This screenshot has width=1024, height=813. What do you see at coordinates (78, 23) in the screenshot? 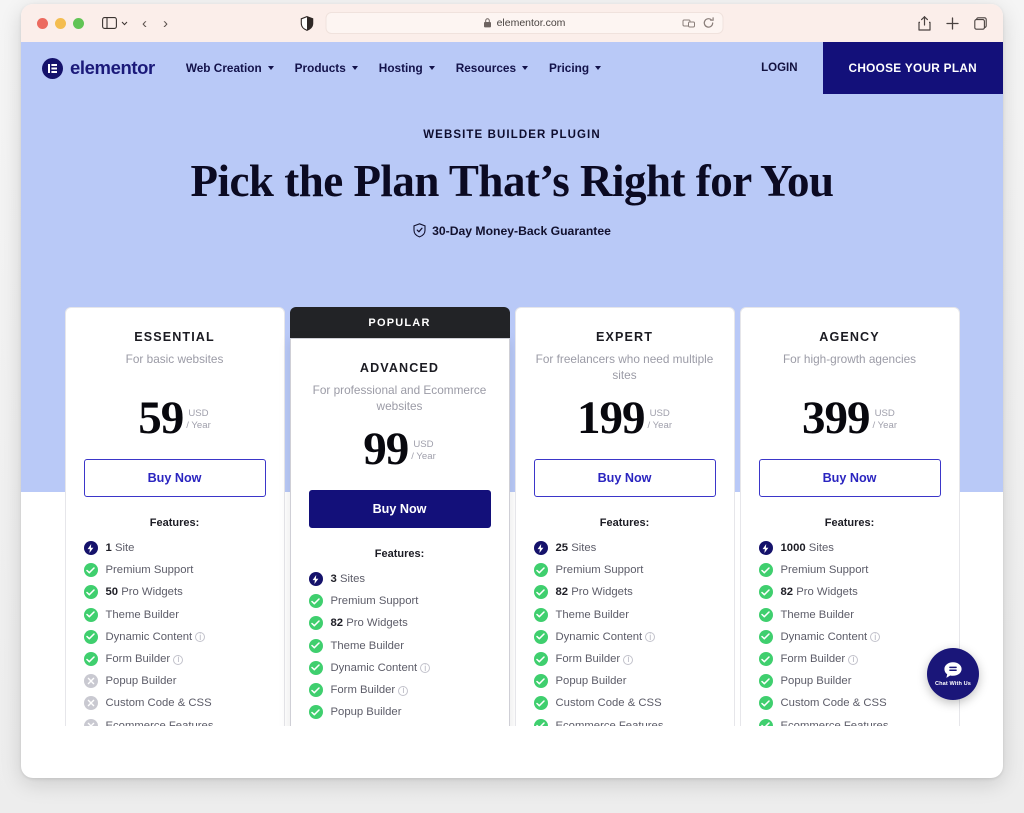
I see `maximize-window-button` at bounding box center [78, 23].